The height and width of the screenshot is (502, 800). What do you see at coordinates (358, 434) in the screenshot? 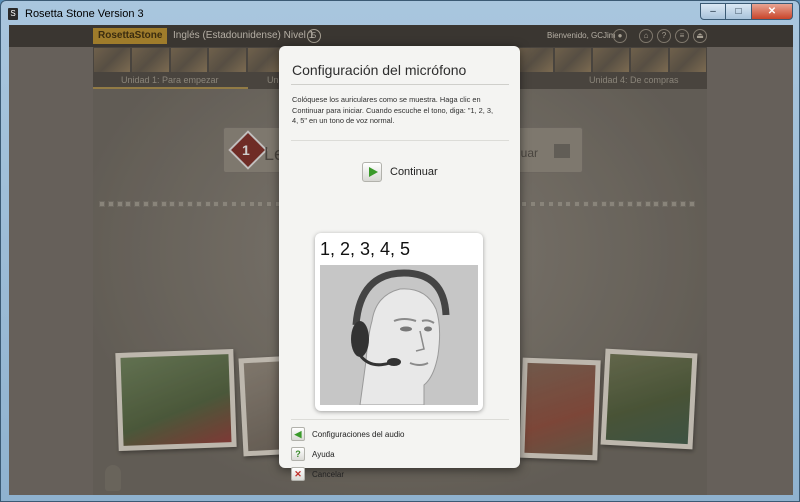
I see `audio-settings-label: Configuraciones del audio` at bounding box center [358, 434].